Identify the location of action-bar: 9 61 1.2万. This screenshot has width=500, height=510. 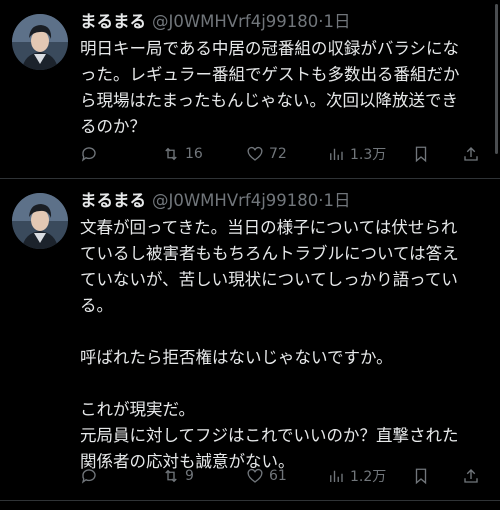
(280, 476).